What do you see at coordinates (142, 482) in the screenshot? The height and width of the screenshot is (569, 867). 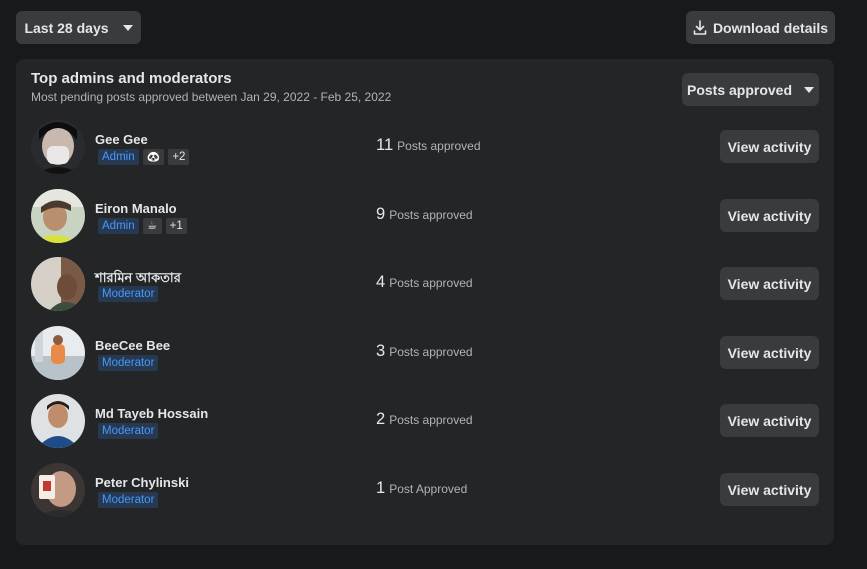 I see `member-name: Peter Chylinski` at bounding box center [142, 482].